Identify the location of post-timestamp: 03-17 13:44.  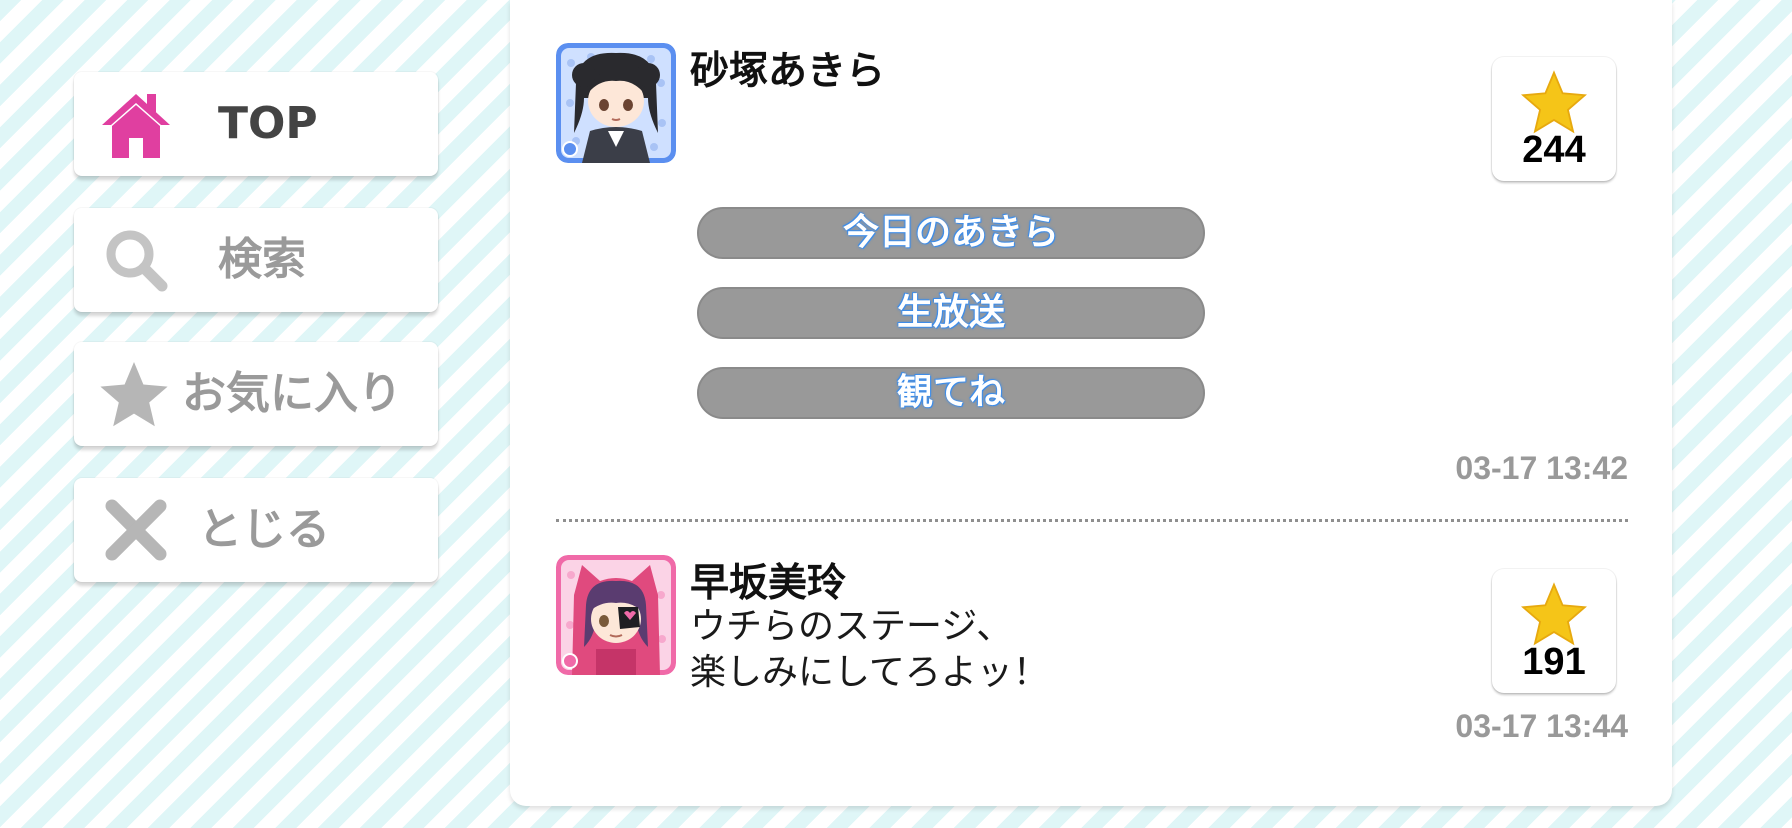
(1541, 726).